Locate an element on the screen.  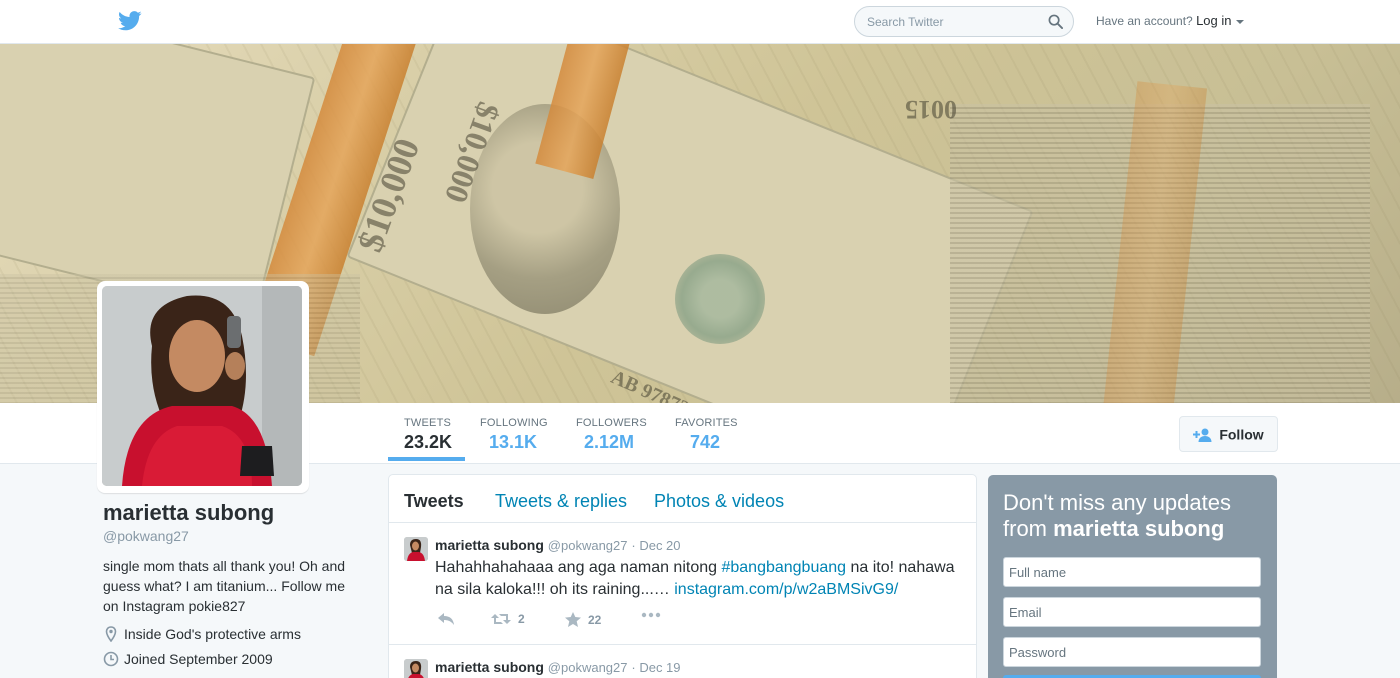
stat-label: FOLLOWERS is located at coordinates (611, 423).